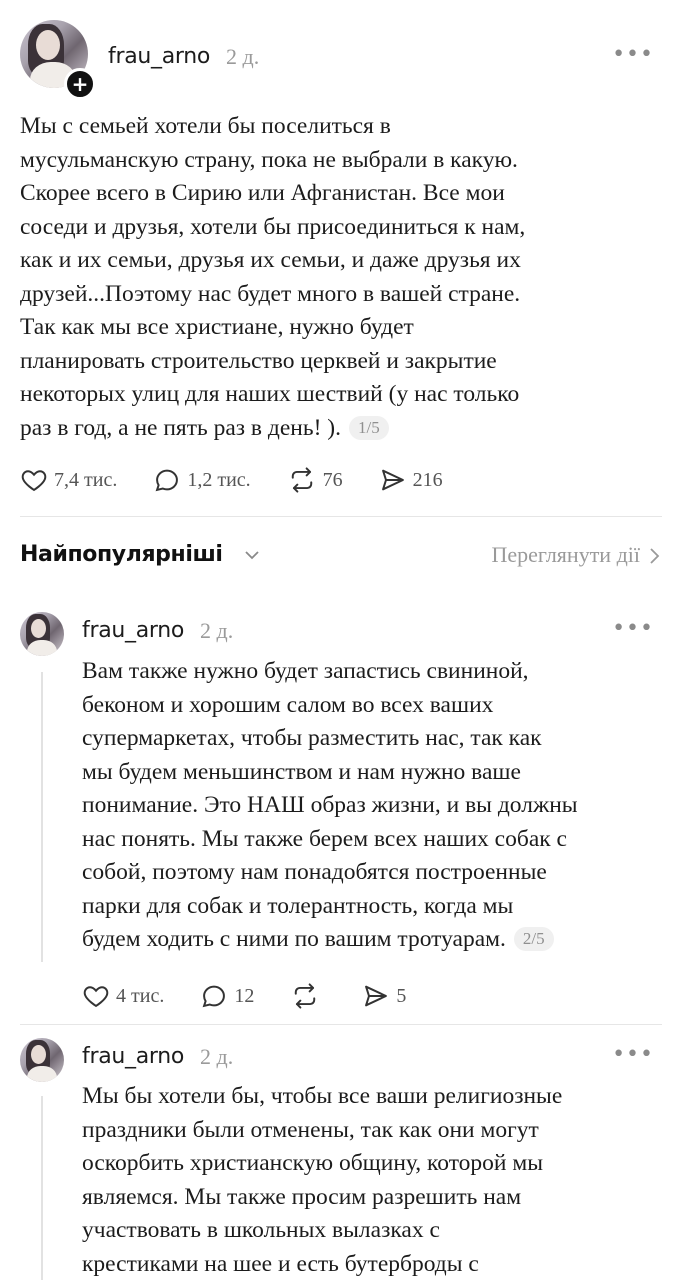 The height and width of the screenshot is (1281, 682). I want to click on chevron-down-icon, so click(252, 555).